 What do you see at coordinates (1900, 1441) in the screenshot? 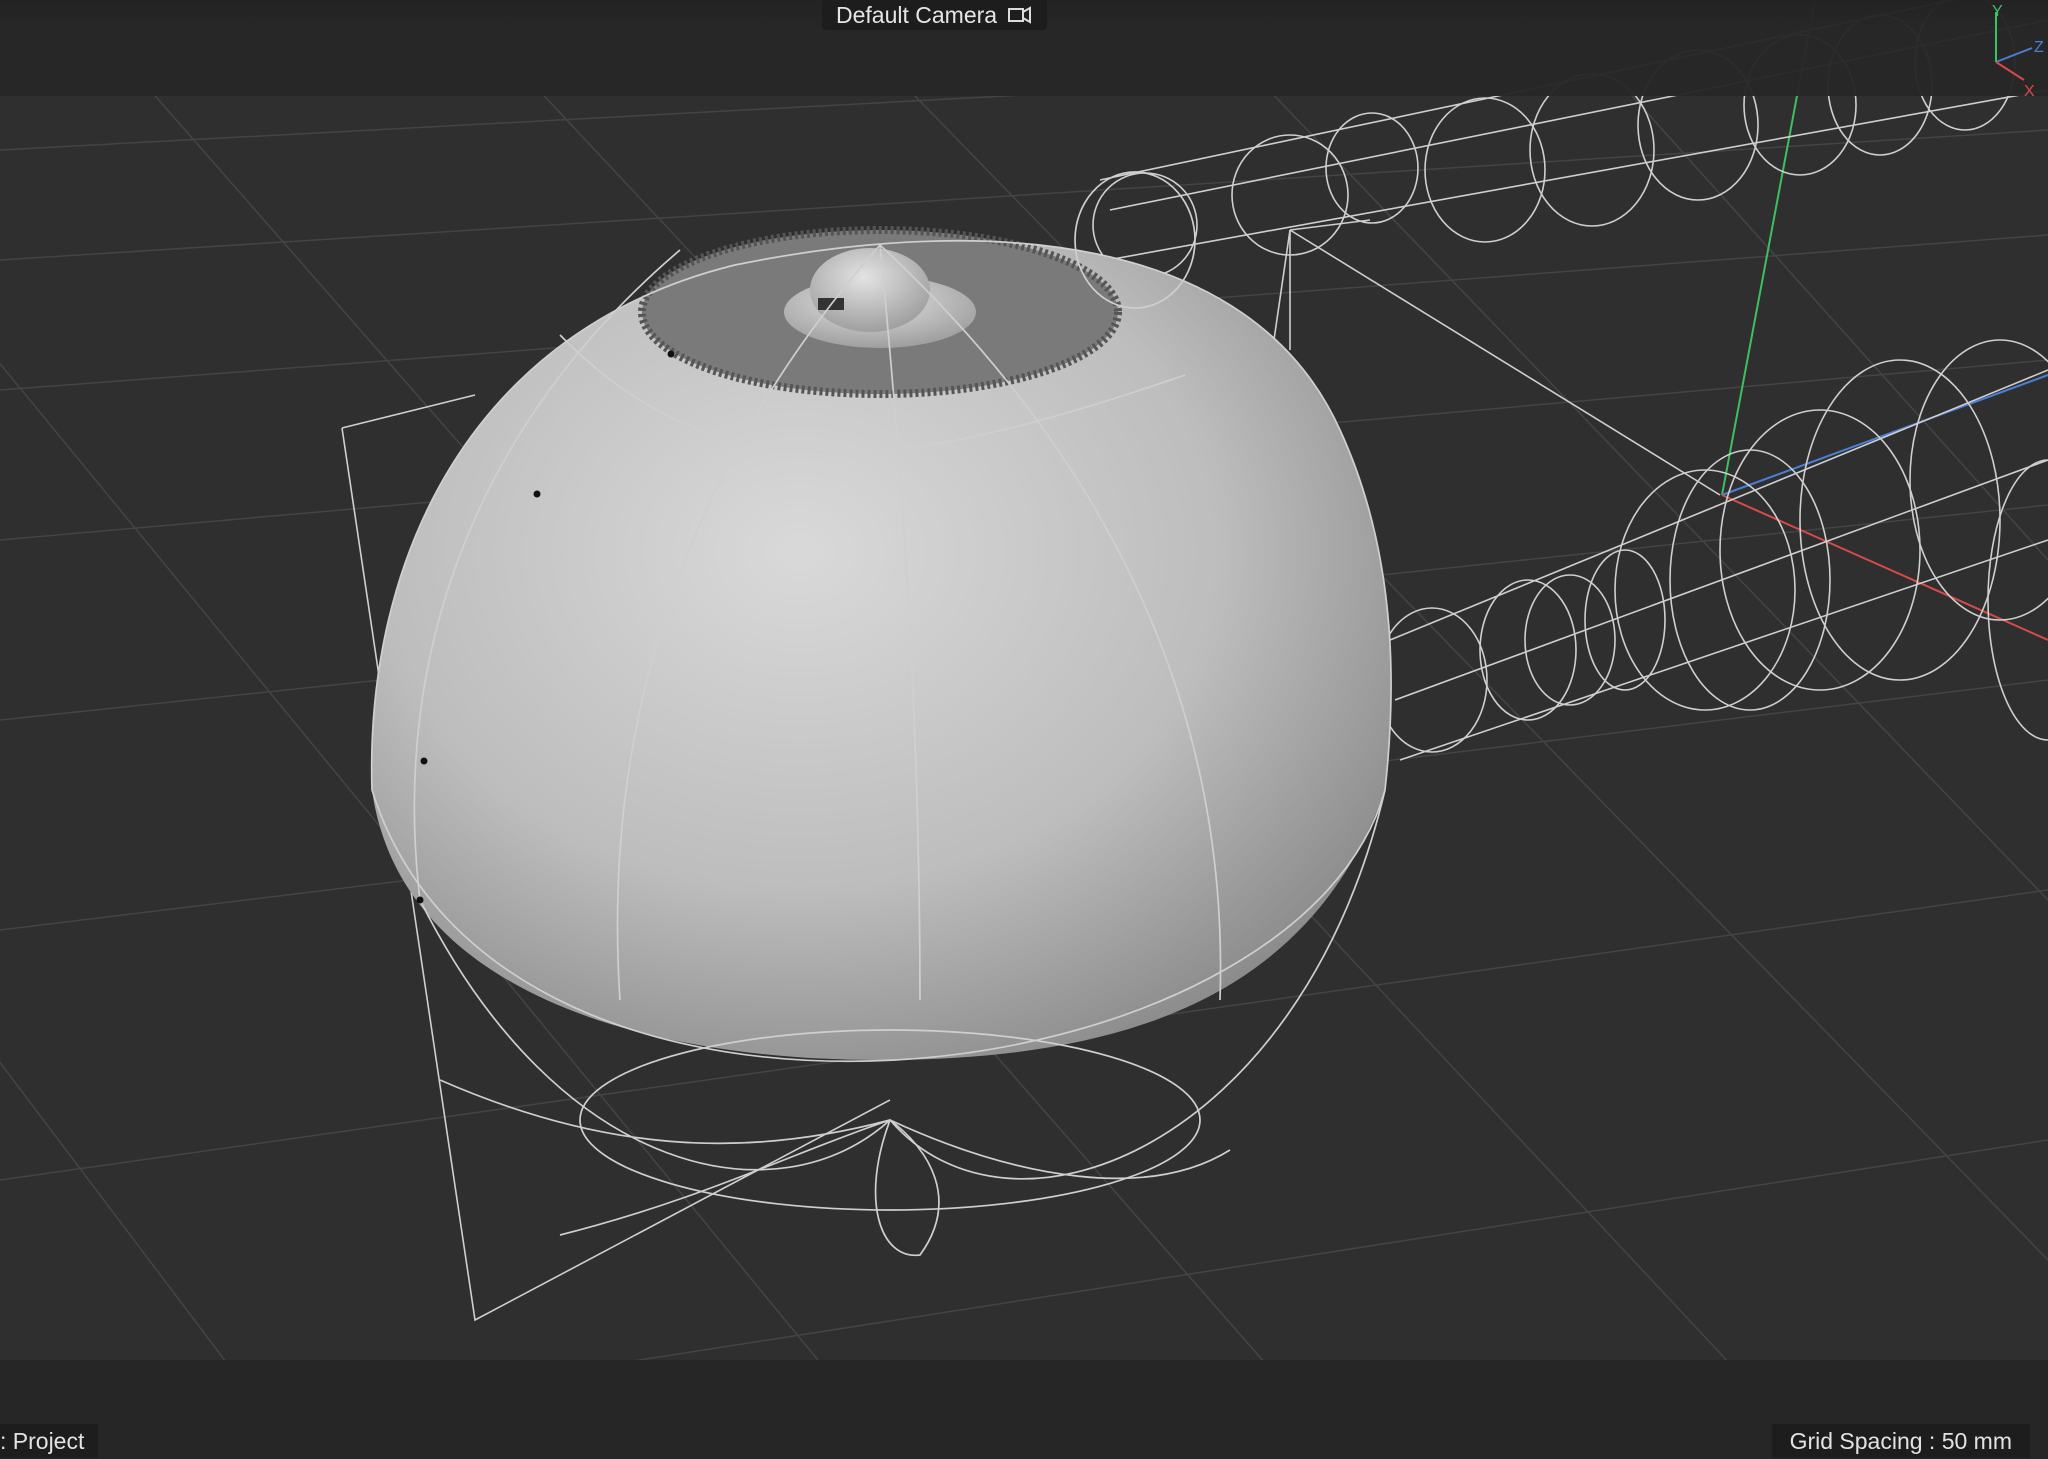
I see `grid-spacing-readout: Grid Spacing : 50 mm` at bounding box center [1900, 1441].